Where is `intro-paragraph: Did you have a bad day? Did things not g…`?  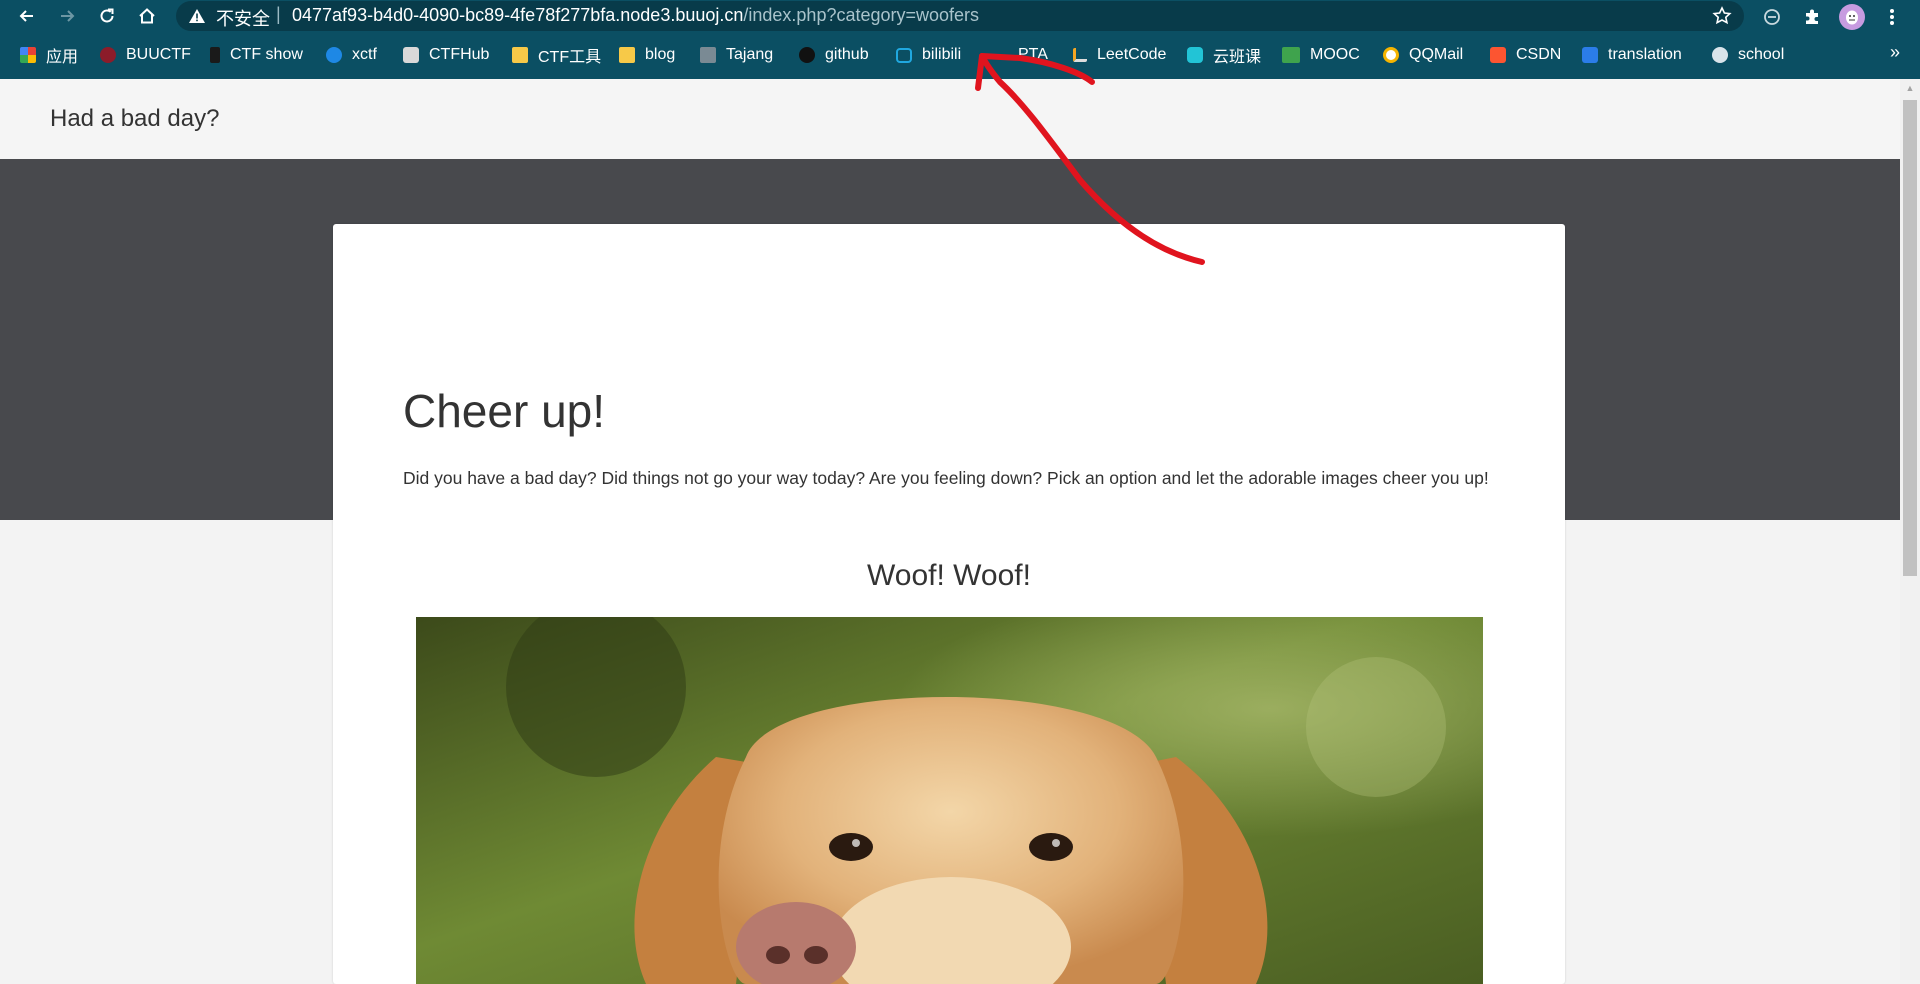
intro-paragraph: Did you have a bad day? Did things not g… is located at coordinates (946, 478).